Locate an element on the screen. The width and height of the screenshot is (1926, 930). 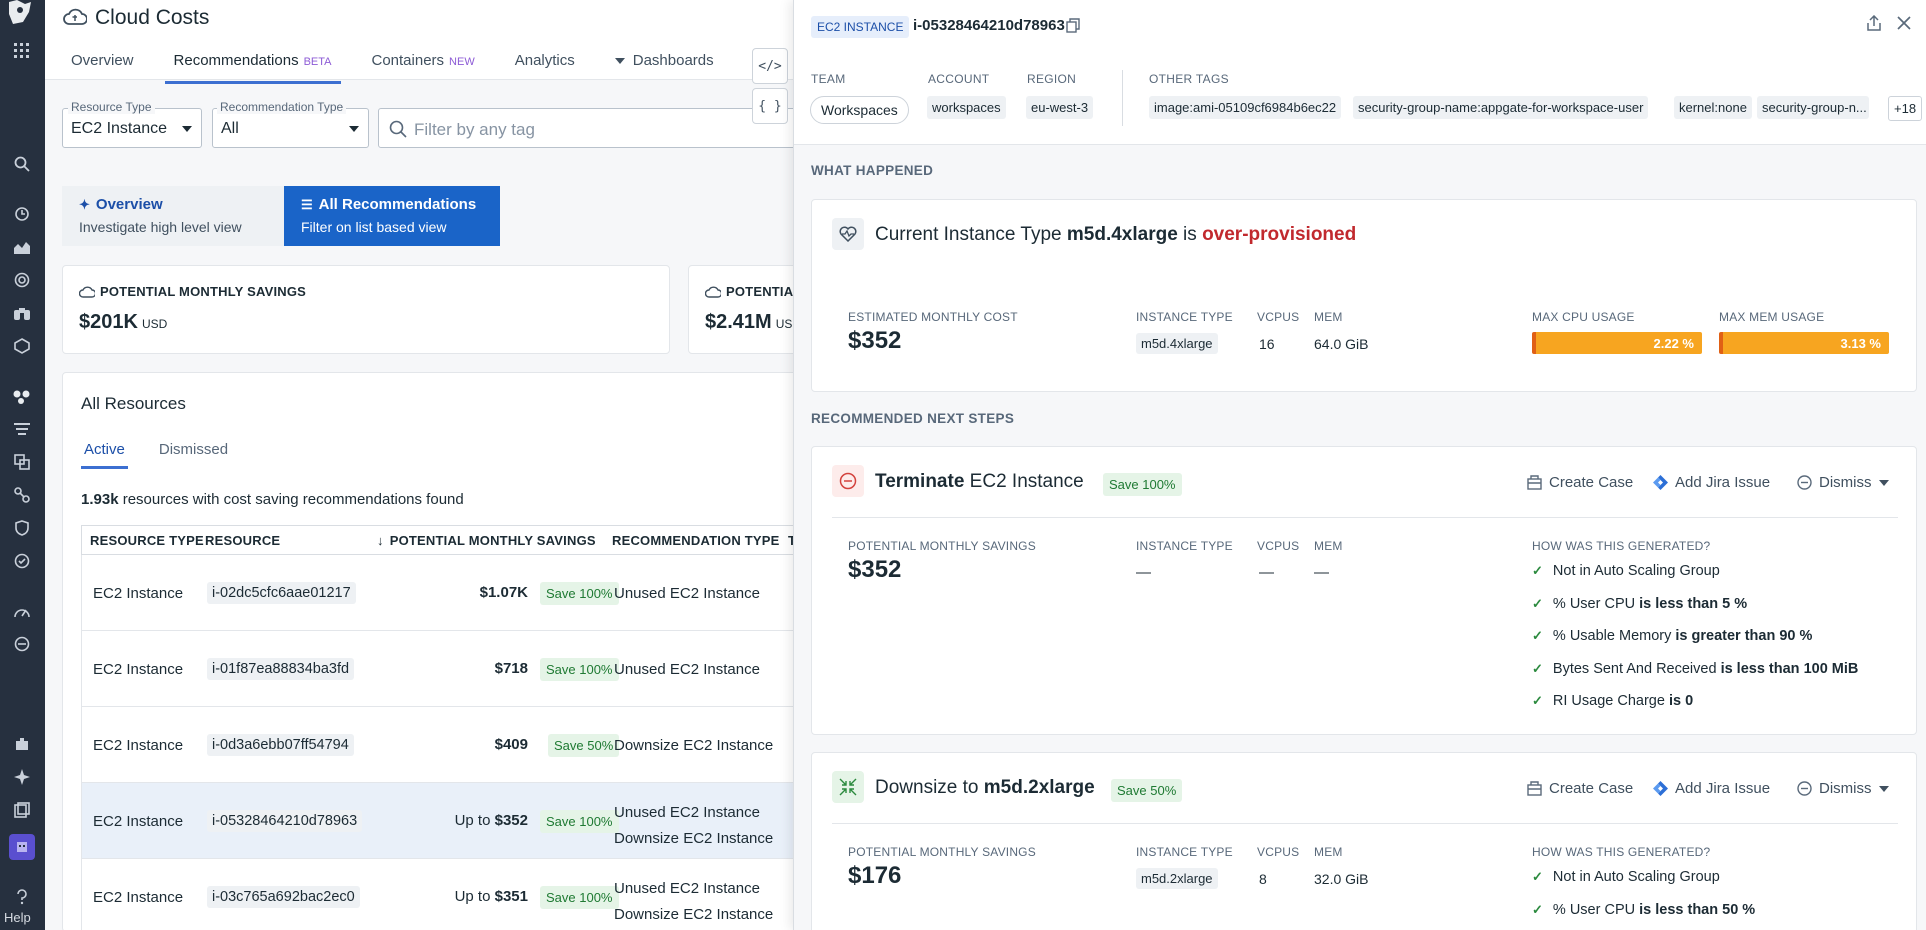
sparkle-icon is located at coordinates (22, 777).